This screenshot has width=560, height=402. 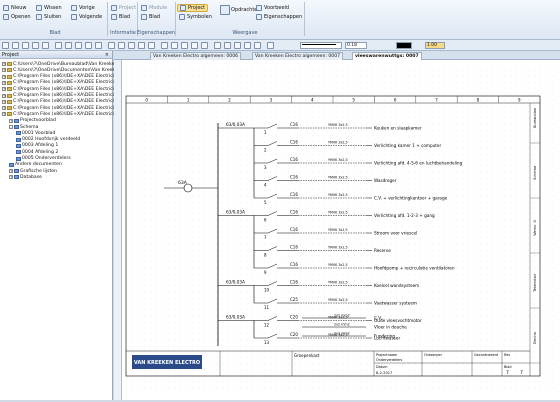 What do you see at coordinates (435, 45) in the screenshot?
I see `scale-field: 1.00` at bounding box center [435, 45].